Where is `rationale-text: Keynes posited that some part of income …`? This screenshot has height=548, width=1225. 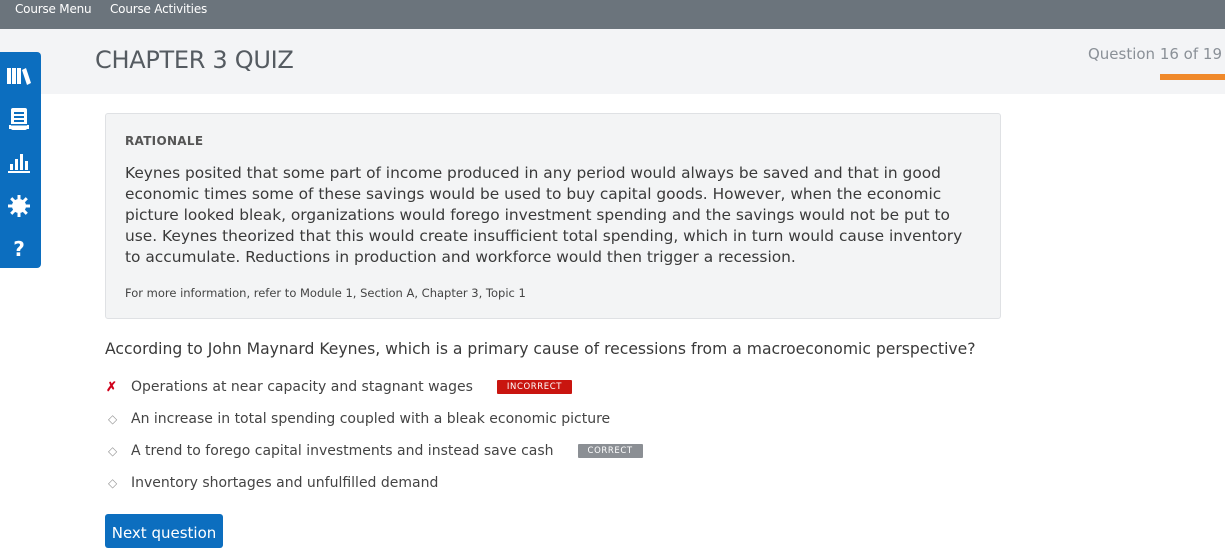
rationale-text: Keynes posited that some part of income … is located at coordinates (544, 215).